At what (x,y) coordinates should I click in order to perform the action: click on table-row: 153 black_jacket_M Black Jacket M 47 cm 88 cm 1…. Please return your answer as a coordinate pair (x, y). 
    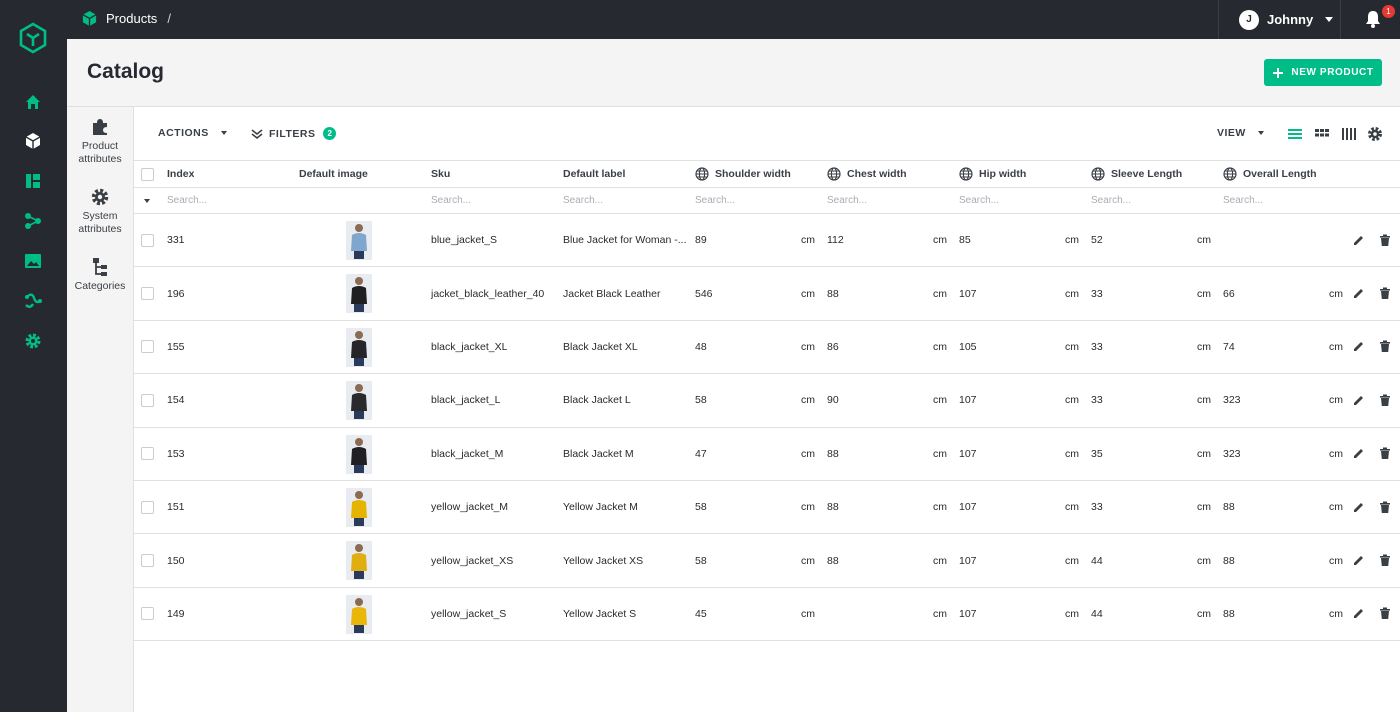
    Looking at the image, I should click on (767, 454).